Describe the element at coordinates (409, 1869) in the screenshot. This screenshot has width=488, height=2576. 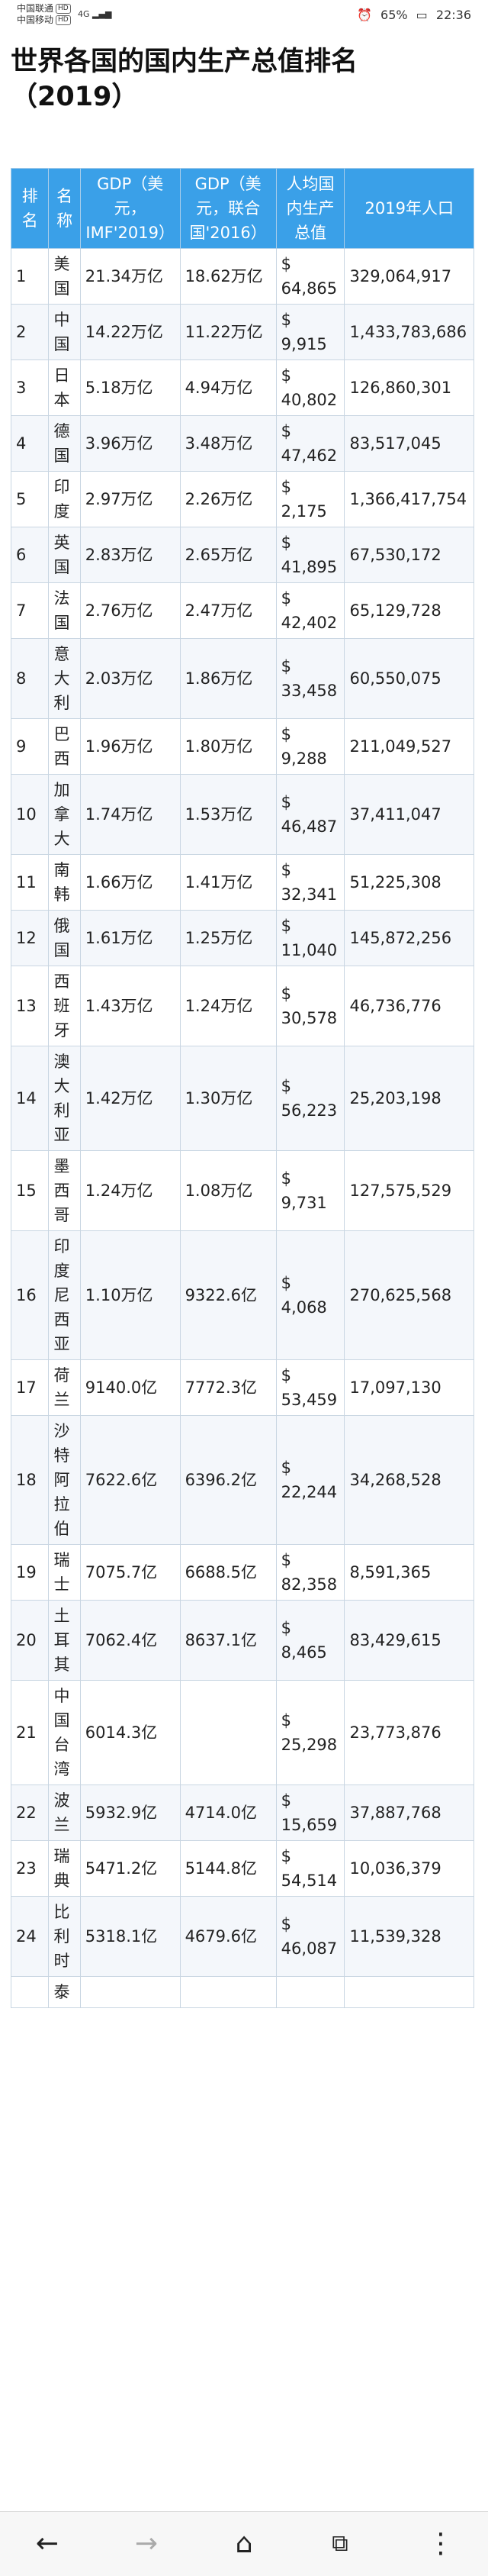
I see `cell-population: 10,036,379` at that location.